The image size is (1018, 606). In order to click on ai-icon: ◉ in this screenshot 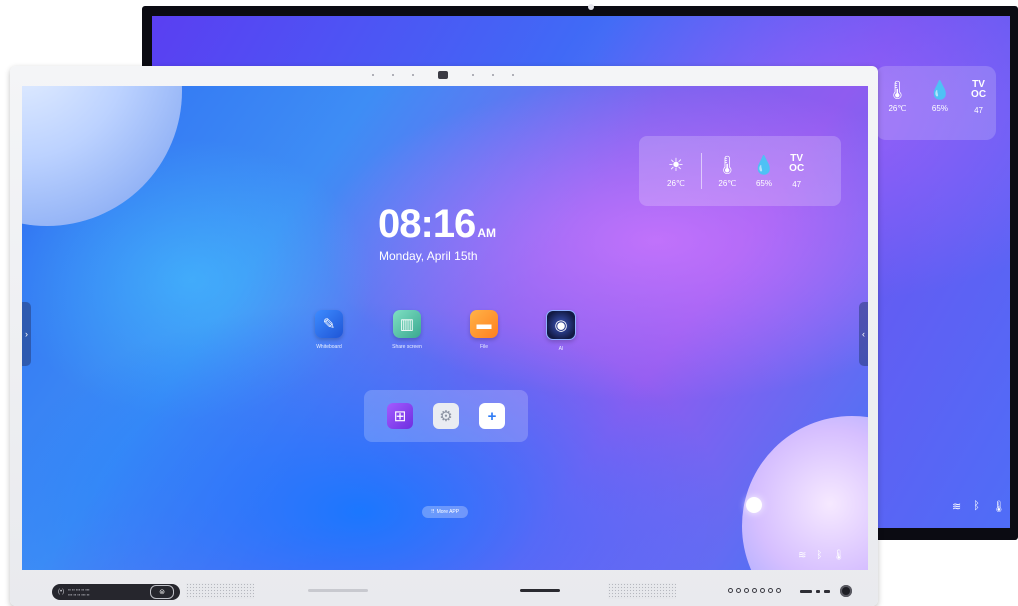, I will do `click(561, 325)`.